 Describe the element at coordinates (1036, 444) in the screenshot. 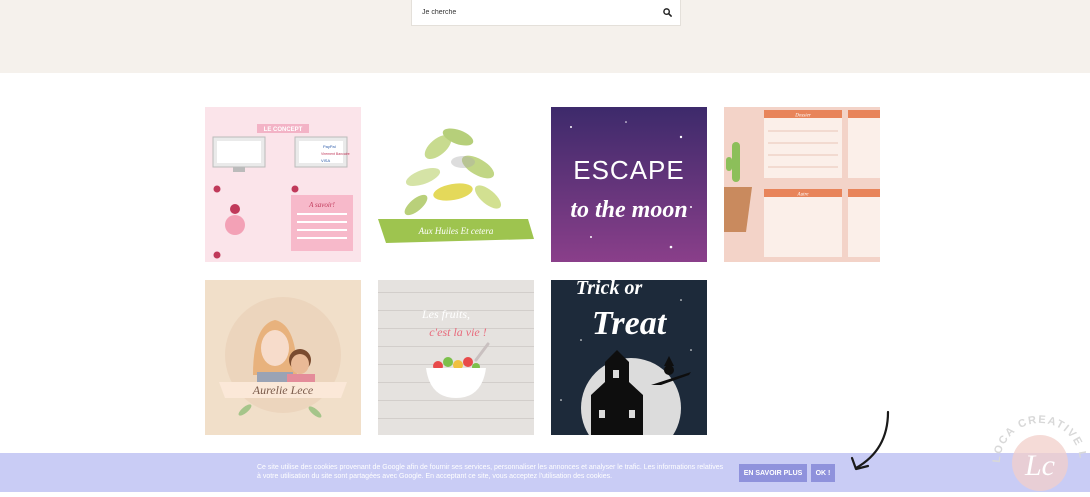

I see `site-logo: LOCA CREATIVE LE BLOG Lc` at that location.